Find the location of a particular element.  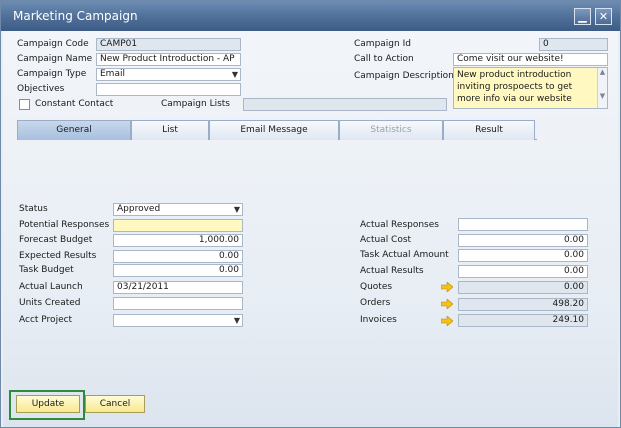

campaign-type-dropdown: Email ▼ is located at coordinates (168, 74).